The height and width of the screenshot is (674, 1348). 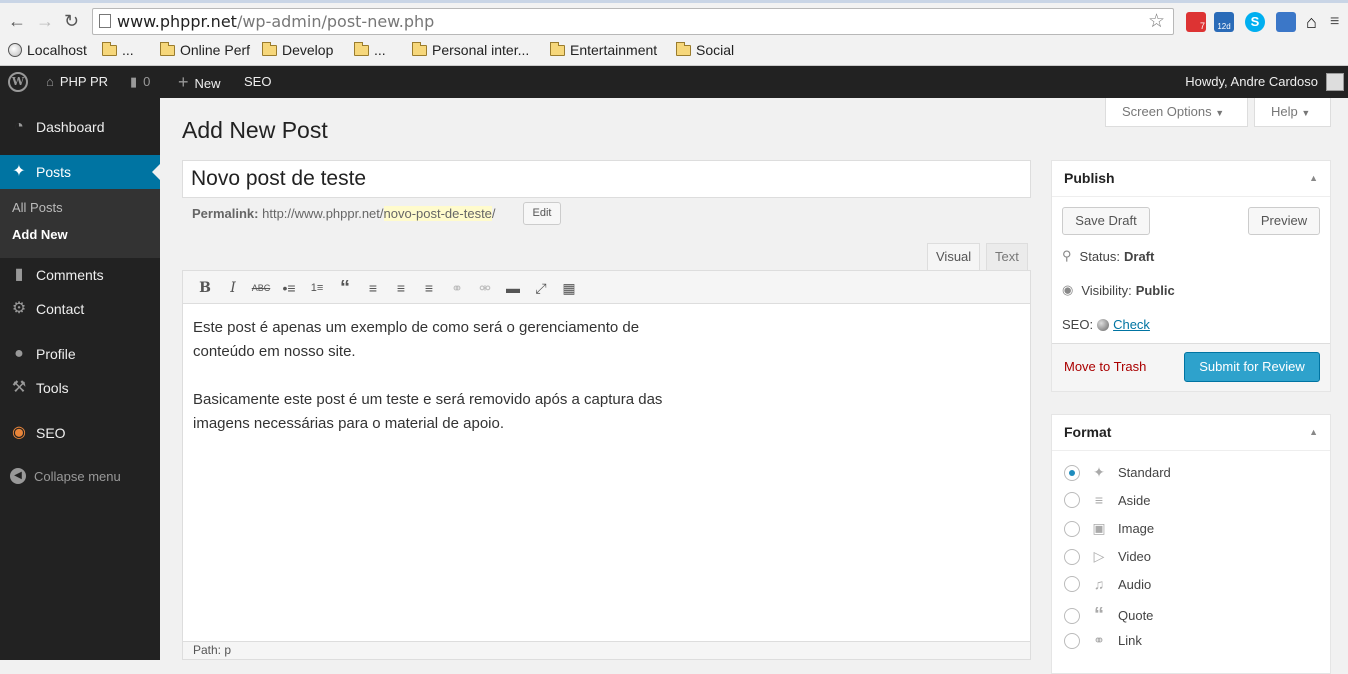 I want to click on submenu-add-new: Add New, so click(x=40, y=234).